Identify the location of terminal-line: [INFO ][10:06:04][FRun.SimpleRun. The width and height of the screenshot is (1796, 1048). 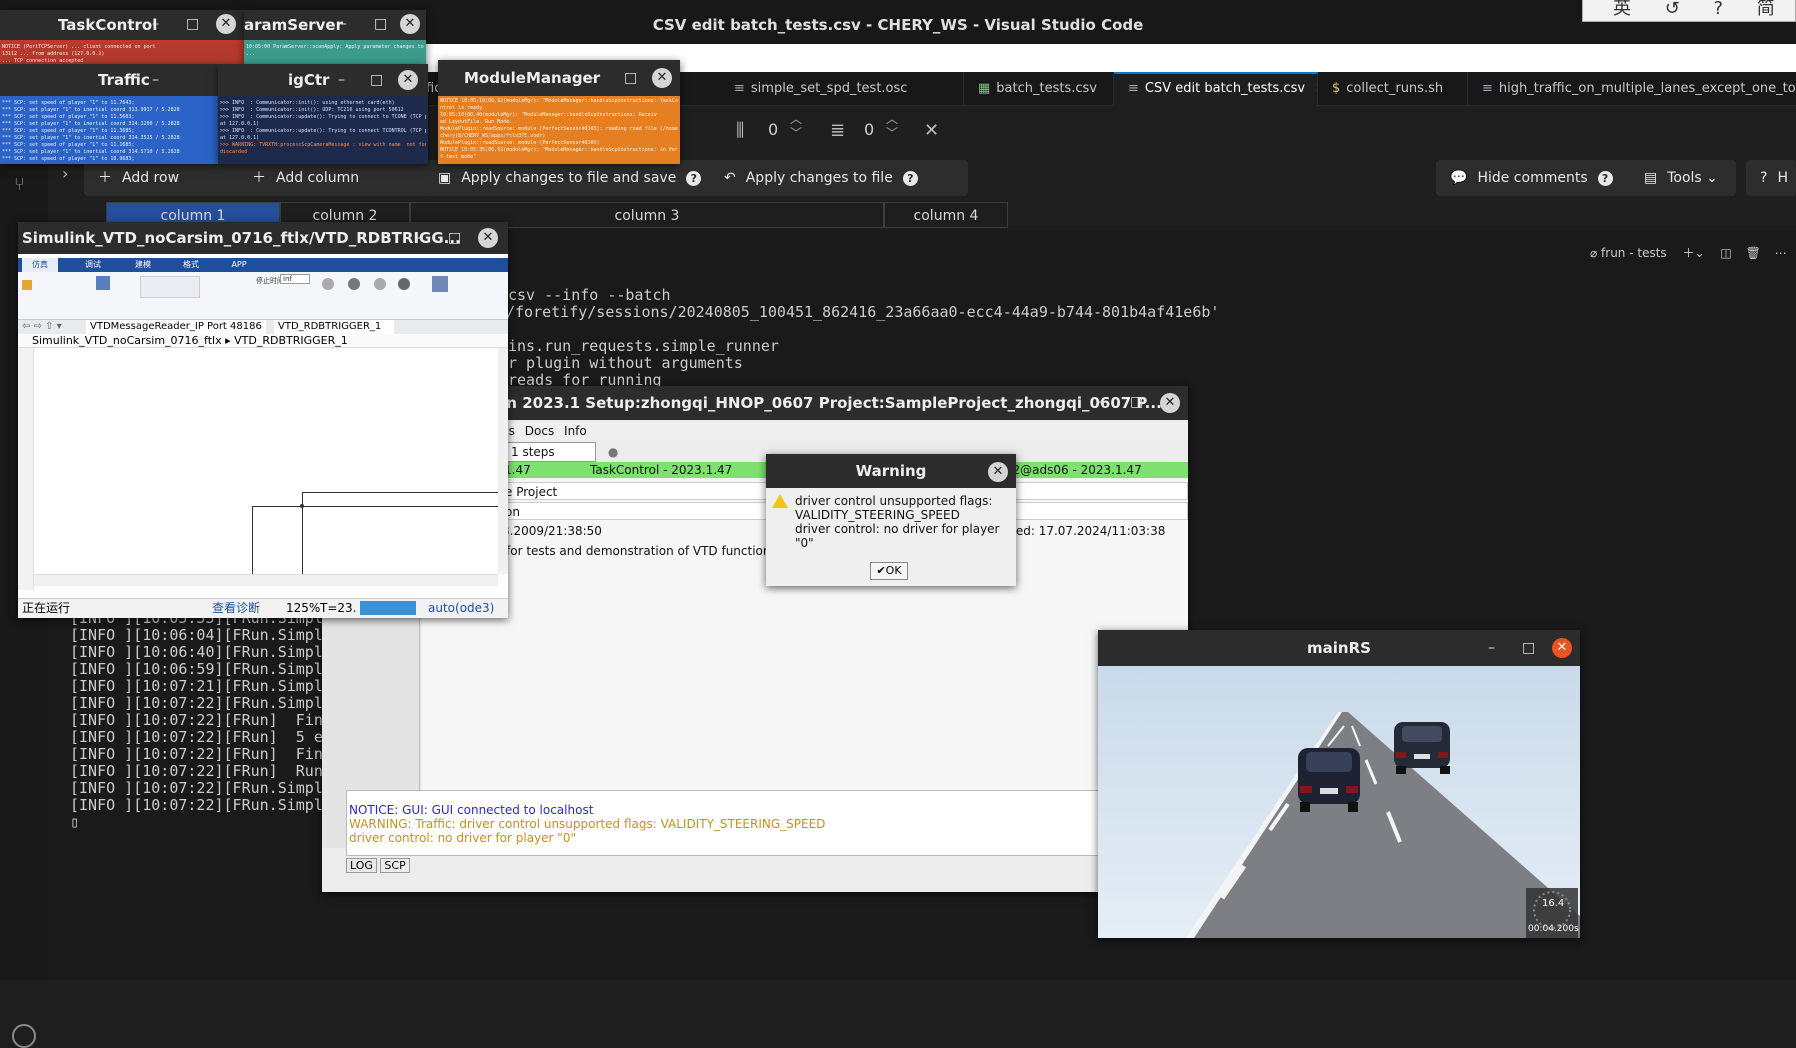
(196, 635).